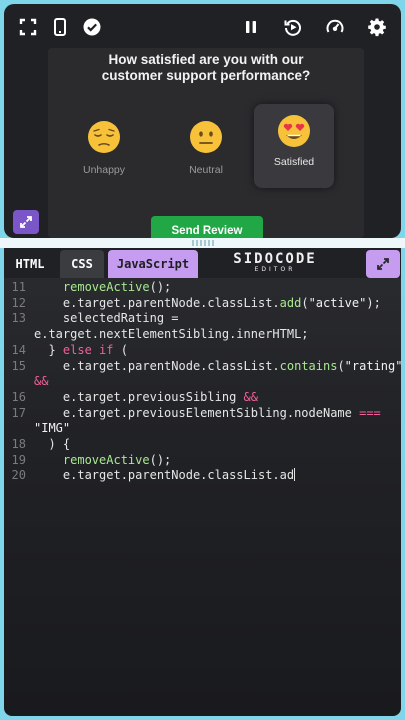  I want to click on code-line: &&, so click(202, 382).